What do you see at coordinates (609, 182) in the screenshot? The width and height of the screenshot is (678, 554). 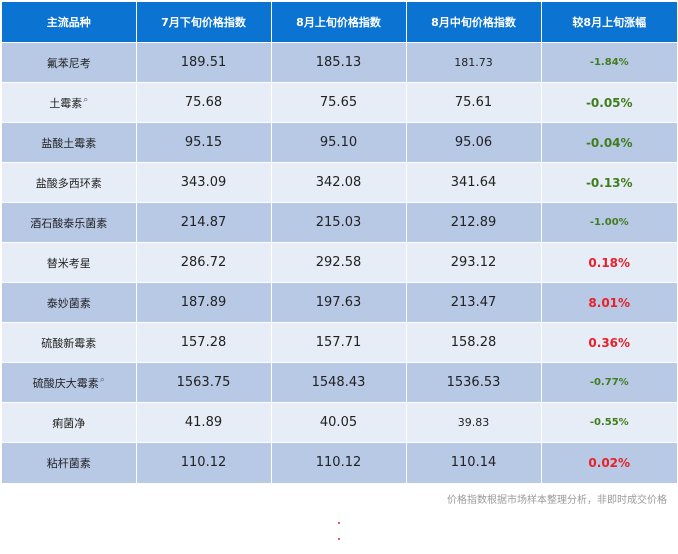 I see `change-value: -0.13%` at bounding box center [609, 182].